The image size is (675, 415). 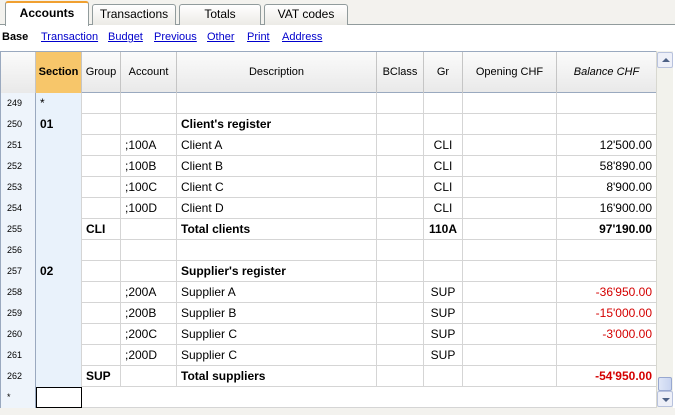 I want to click on cell-balance: 12'500.00, so click(x=607, y=145).